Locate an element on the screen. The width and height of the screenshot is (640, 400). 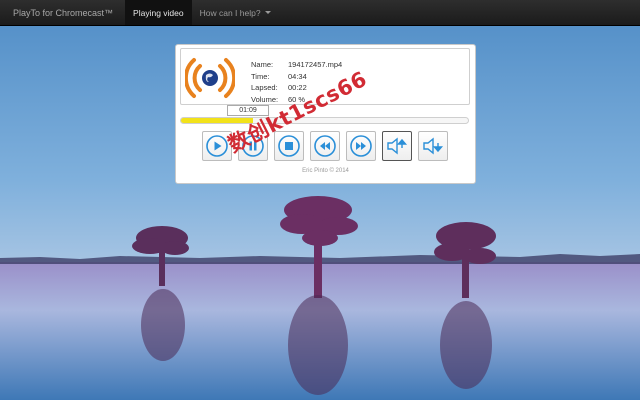
nav-help-label: How can I help? is located at coordinates (230, 12).